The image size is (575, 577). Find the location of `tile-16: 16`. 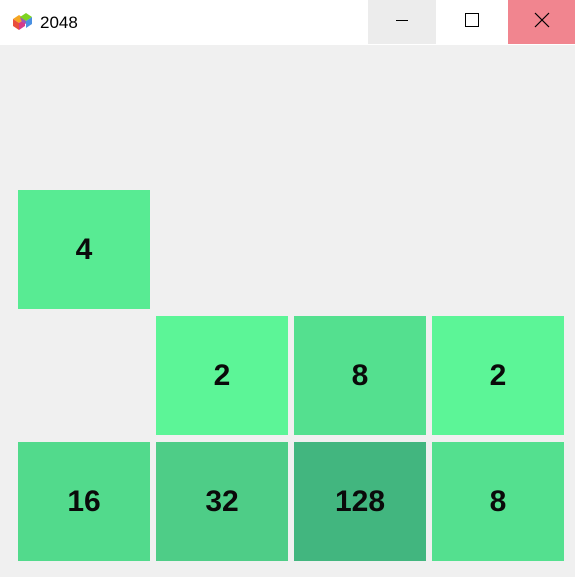

tile-16: 16 is located at coordinates (84, 501).